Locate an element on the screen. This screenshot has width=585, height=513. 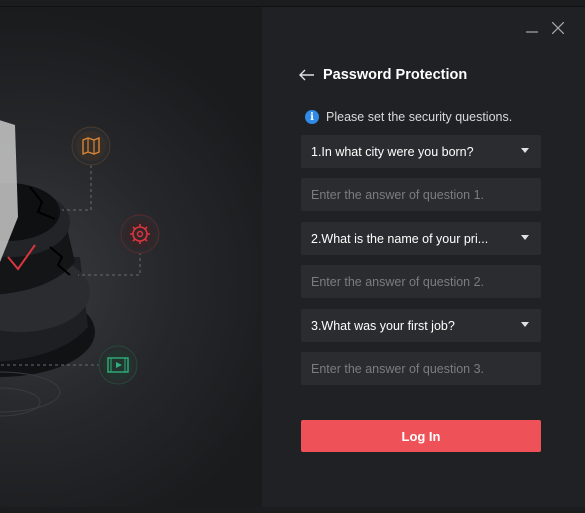
instruction-notice: i Please set the security questions. is located at coordinates (408, 117).